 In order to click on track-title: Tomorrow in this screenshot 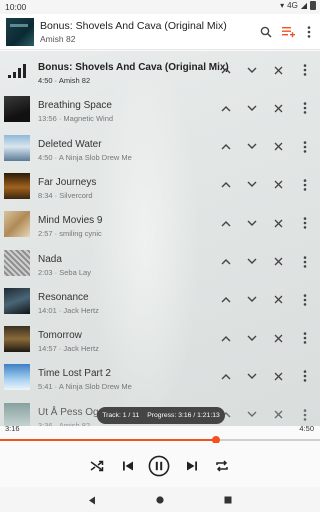, I will do `click(60, 336)`.